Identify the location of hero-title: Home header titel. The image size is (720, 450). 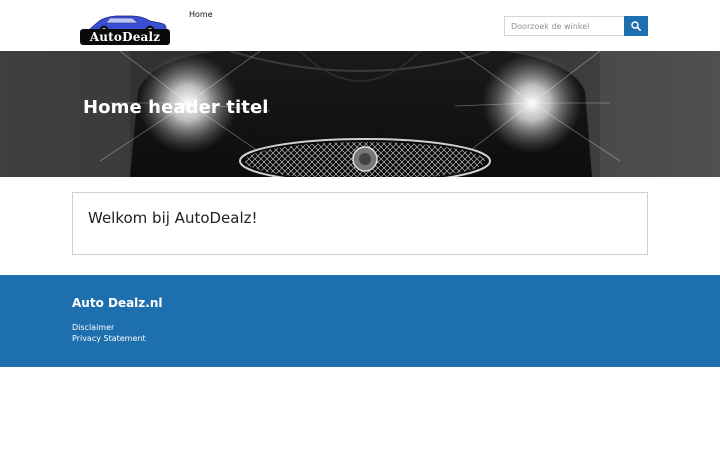
(176, 107).